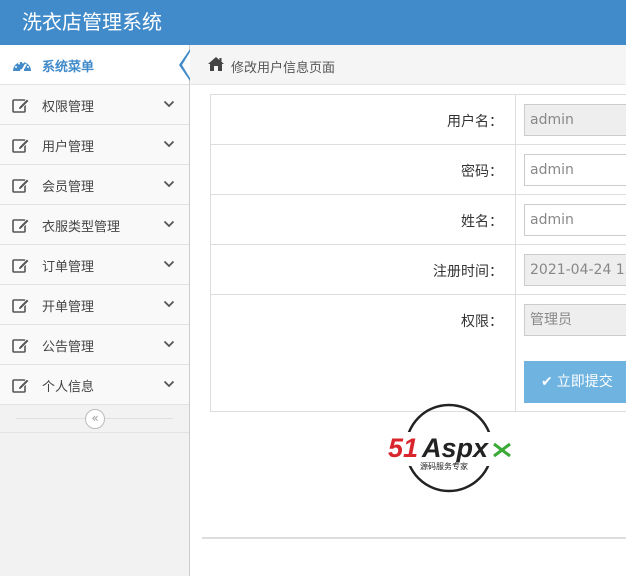  What do you see at coordinates (418, 220) in the screenshot?
I see `form-row: 姓名： admin` at bounding box center [418, 220].